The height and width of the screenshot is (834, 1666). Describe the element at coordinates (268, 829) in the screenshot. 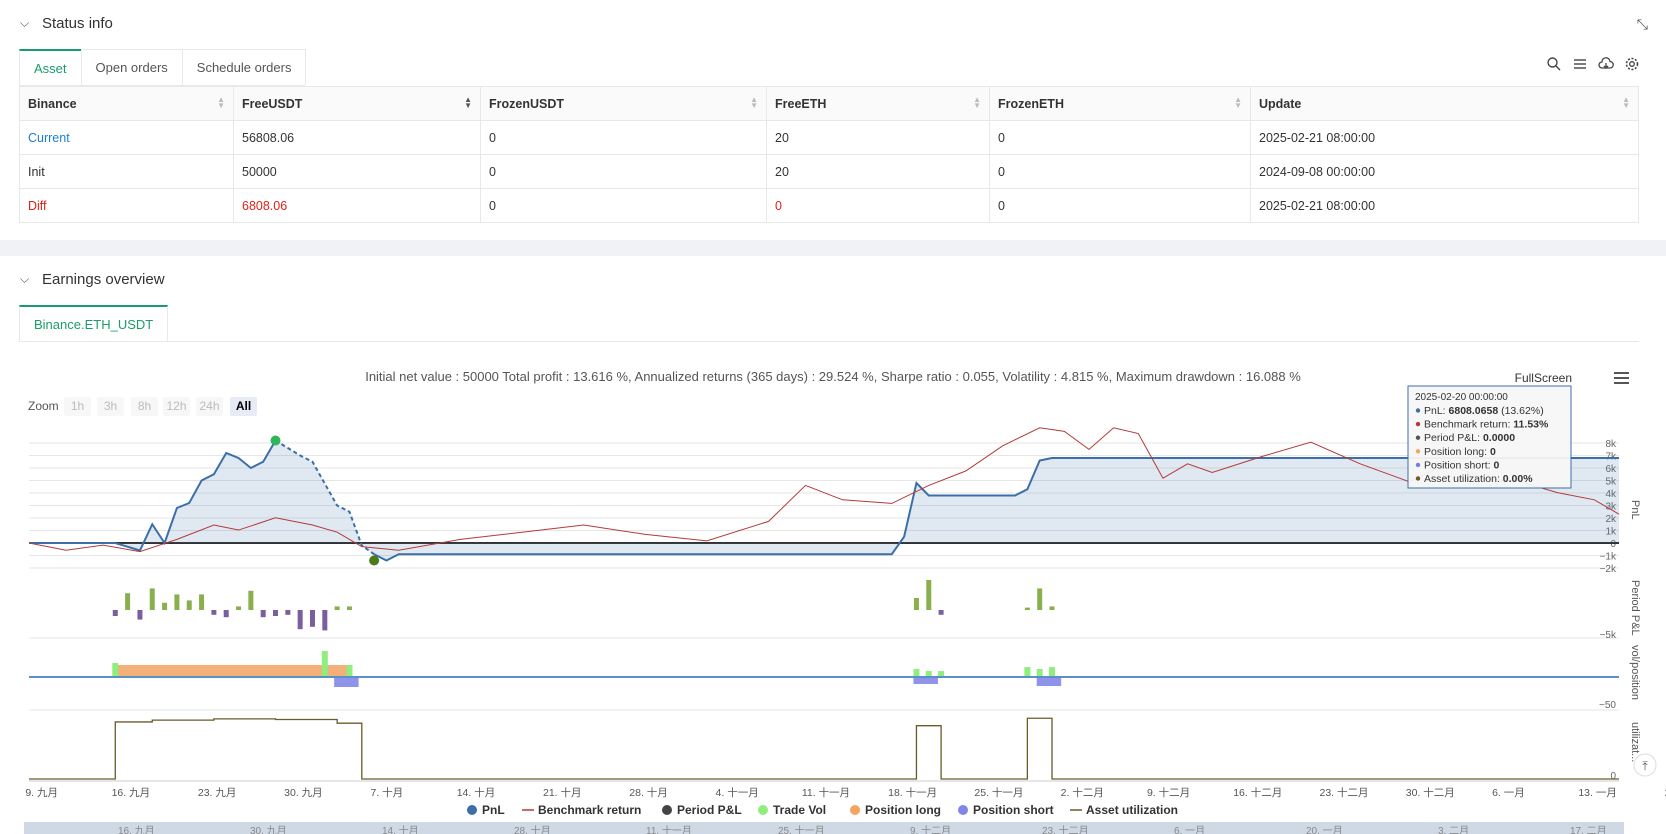

I see `navigator-tick-label: 30. 九月` at that location.